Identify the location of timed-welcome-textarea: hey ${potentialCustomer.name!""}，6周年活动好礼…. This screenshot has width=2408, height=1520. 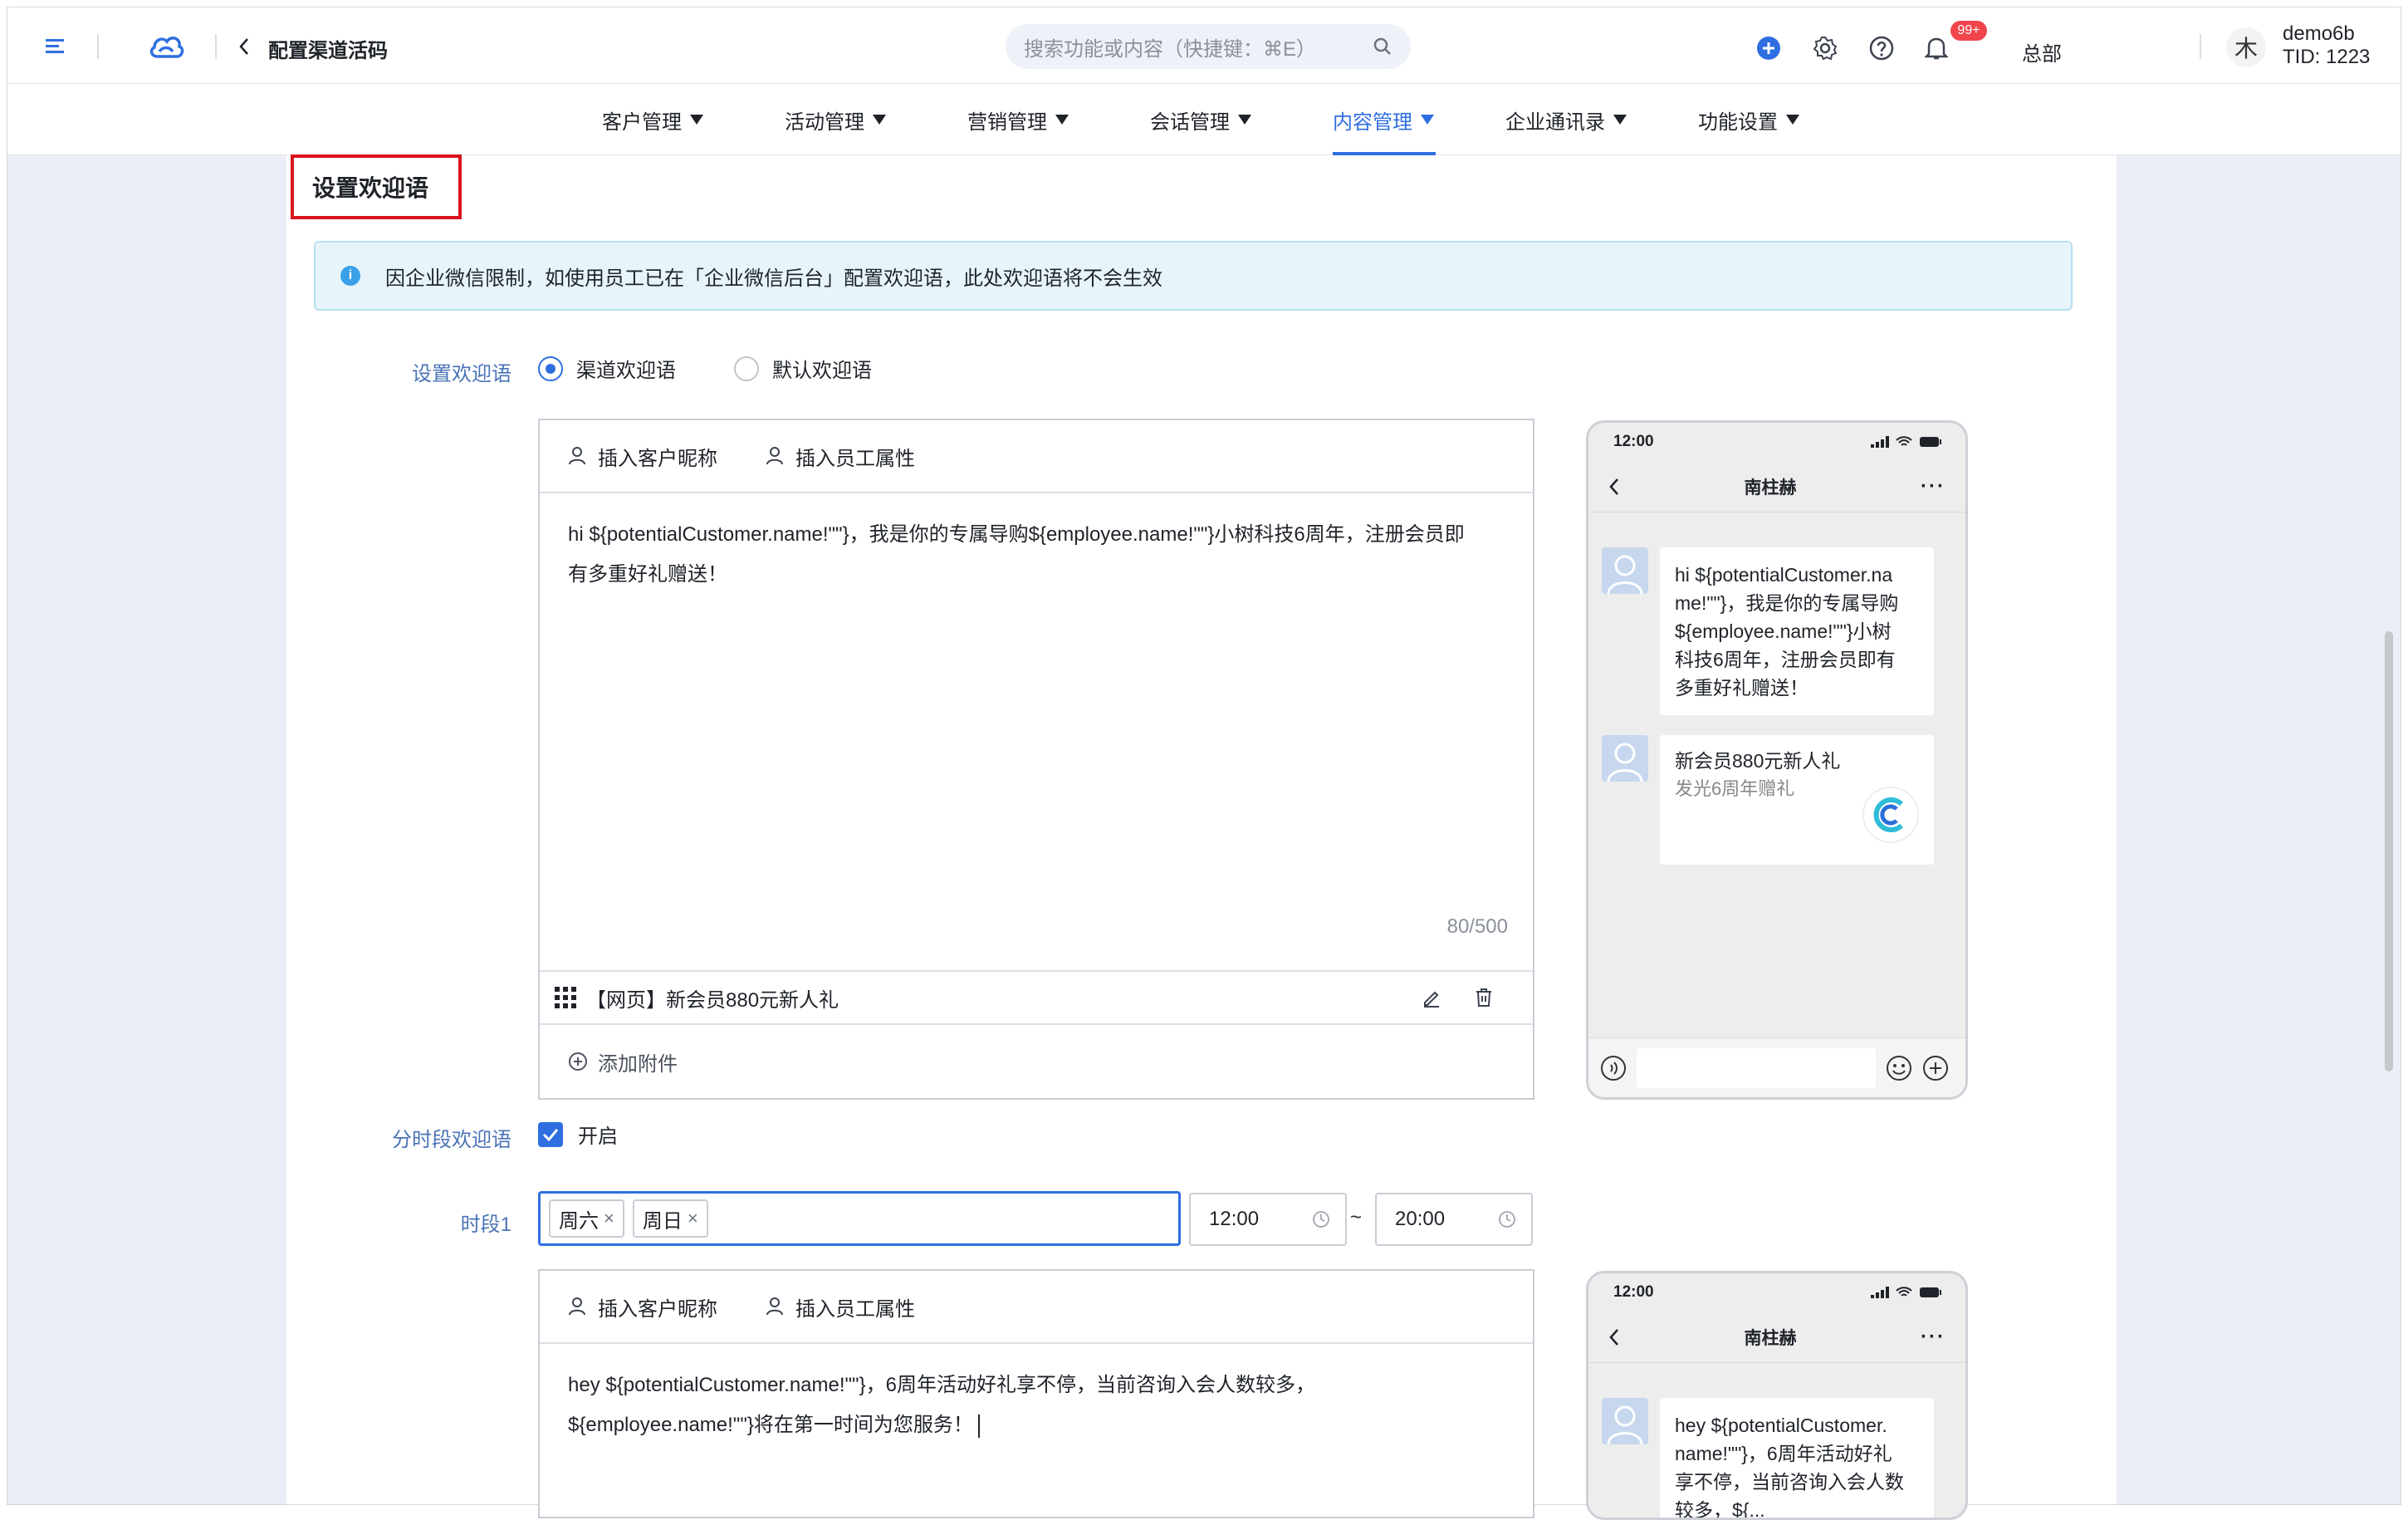
(1036, 1406).